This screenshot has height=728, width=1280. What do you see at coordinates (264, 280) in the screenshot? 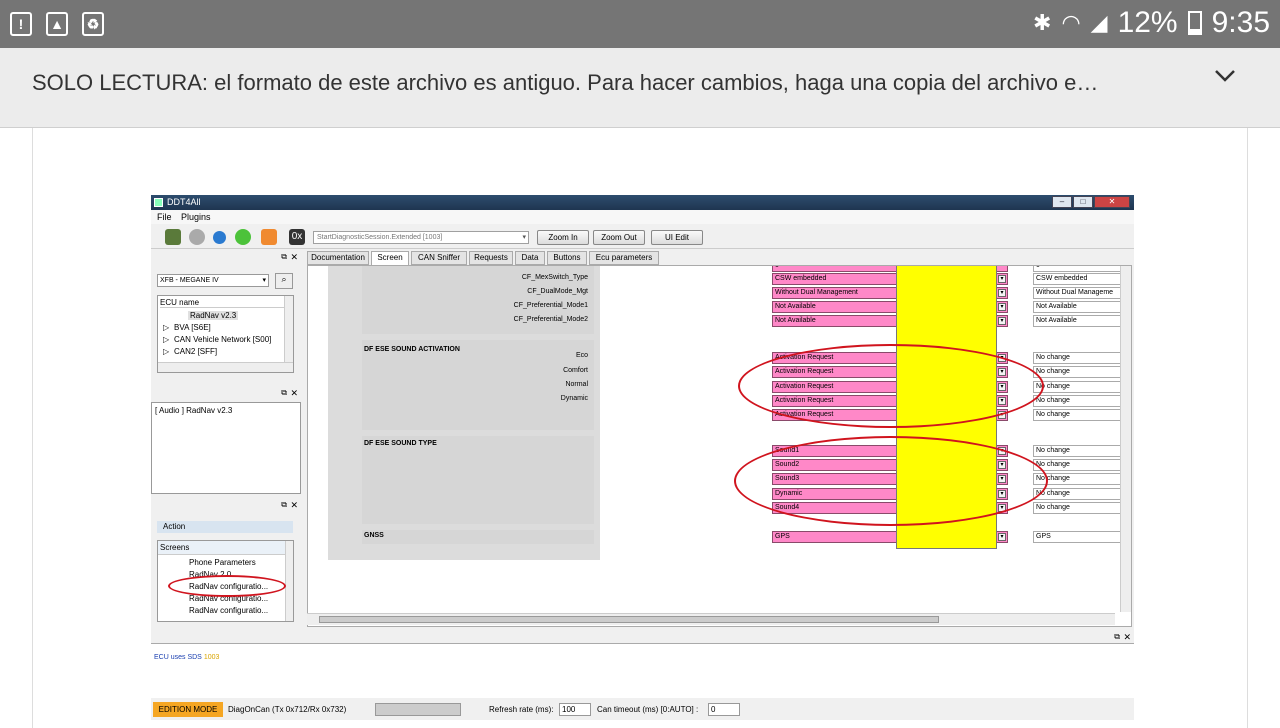
I see `select-arrow-icon: ▾` at bounding box center [264, 280].